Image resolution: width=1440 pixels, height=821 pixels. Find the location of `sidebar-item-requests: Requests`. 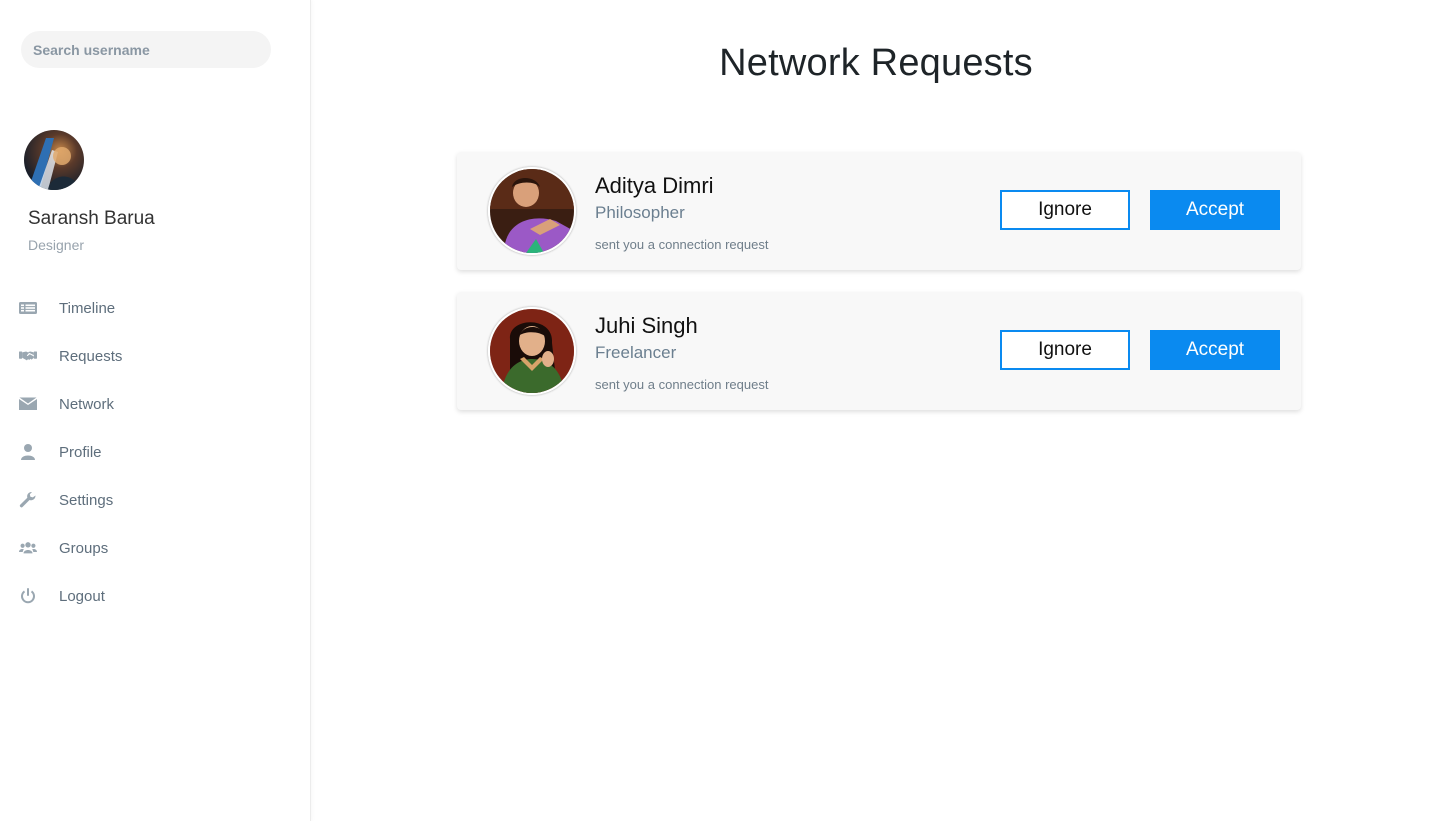

sidebar-item-requests: Requests is located at coordinates (155, 356).